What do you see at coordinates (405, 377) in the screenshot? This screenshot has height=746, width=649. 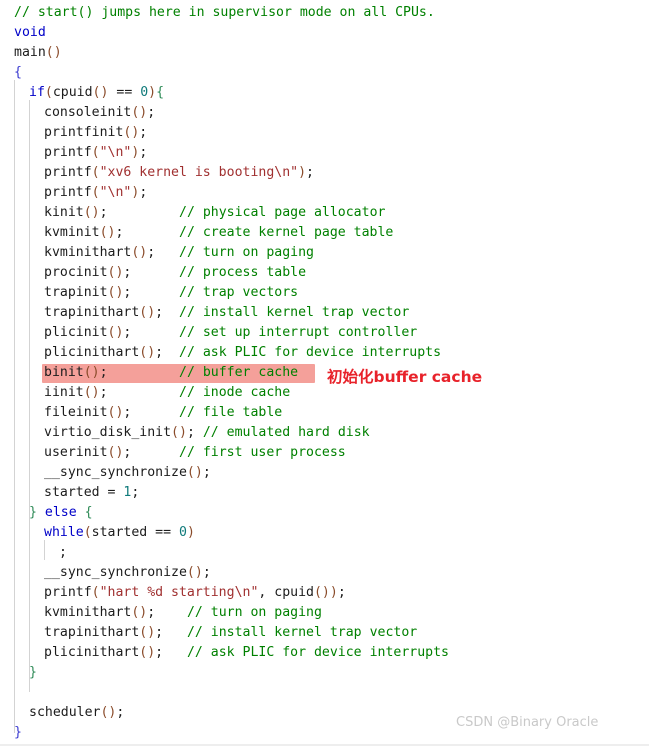 I see `annotation-label: 初始化buffer cache` at bounding box center [405, 377].